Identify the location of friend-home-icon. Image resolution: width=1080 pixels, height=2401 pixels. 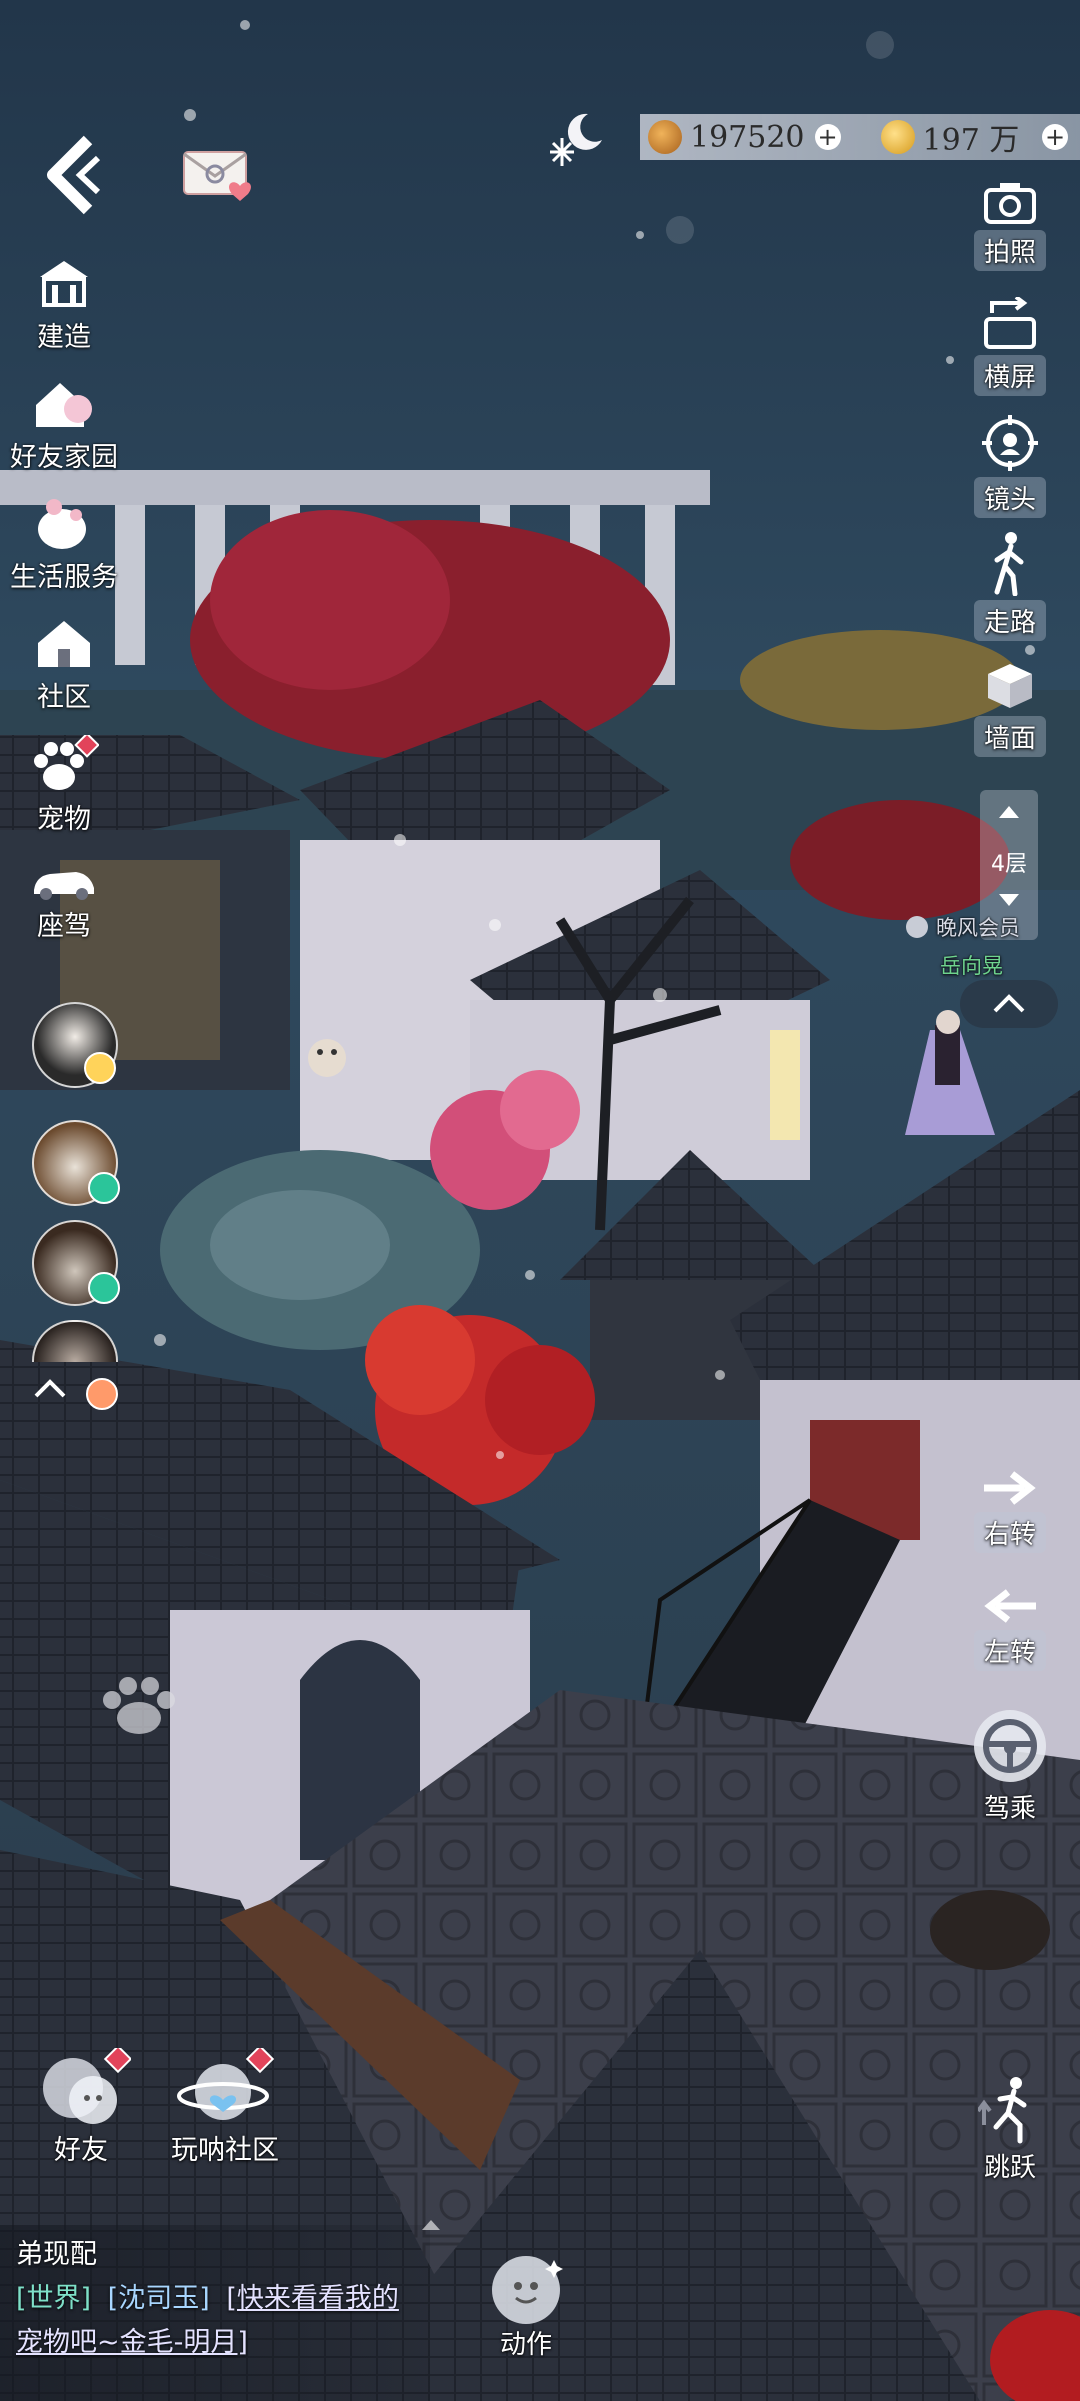
(64, 405).